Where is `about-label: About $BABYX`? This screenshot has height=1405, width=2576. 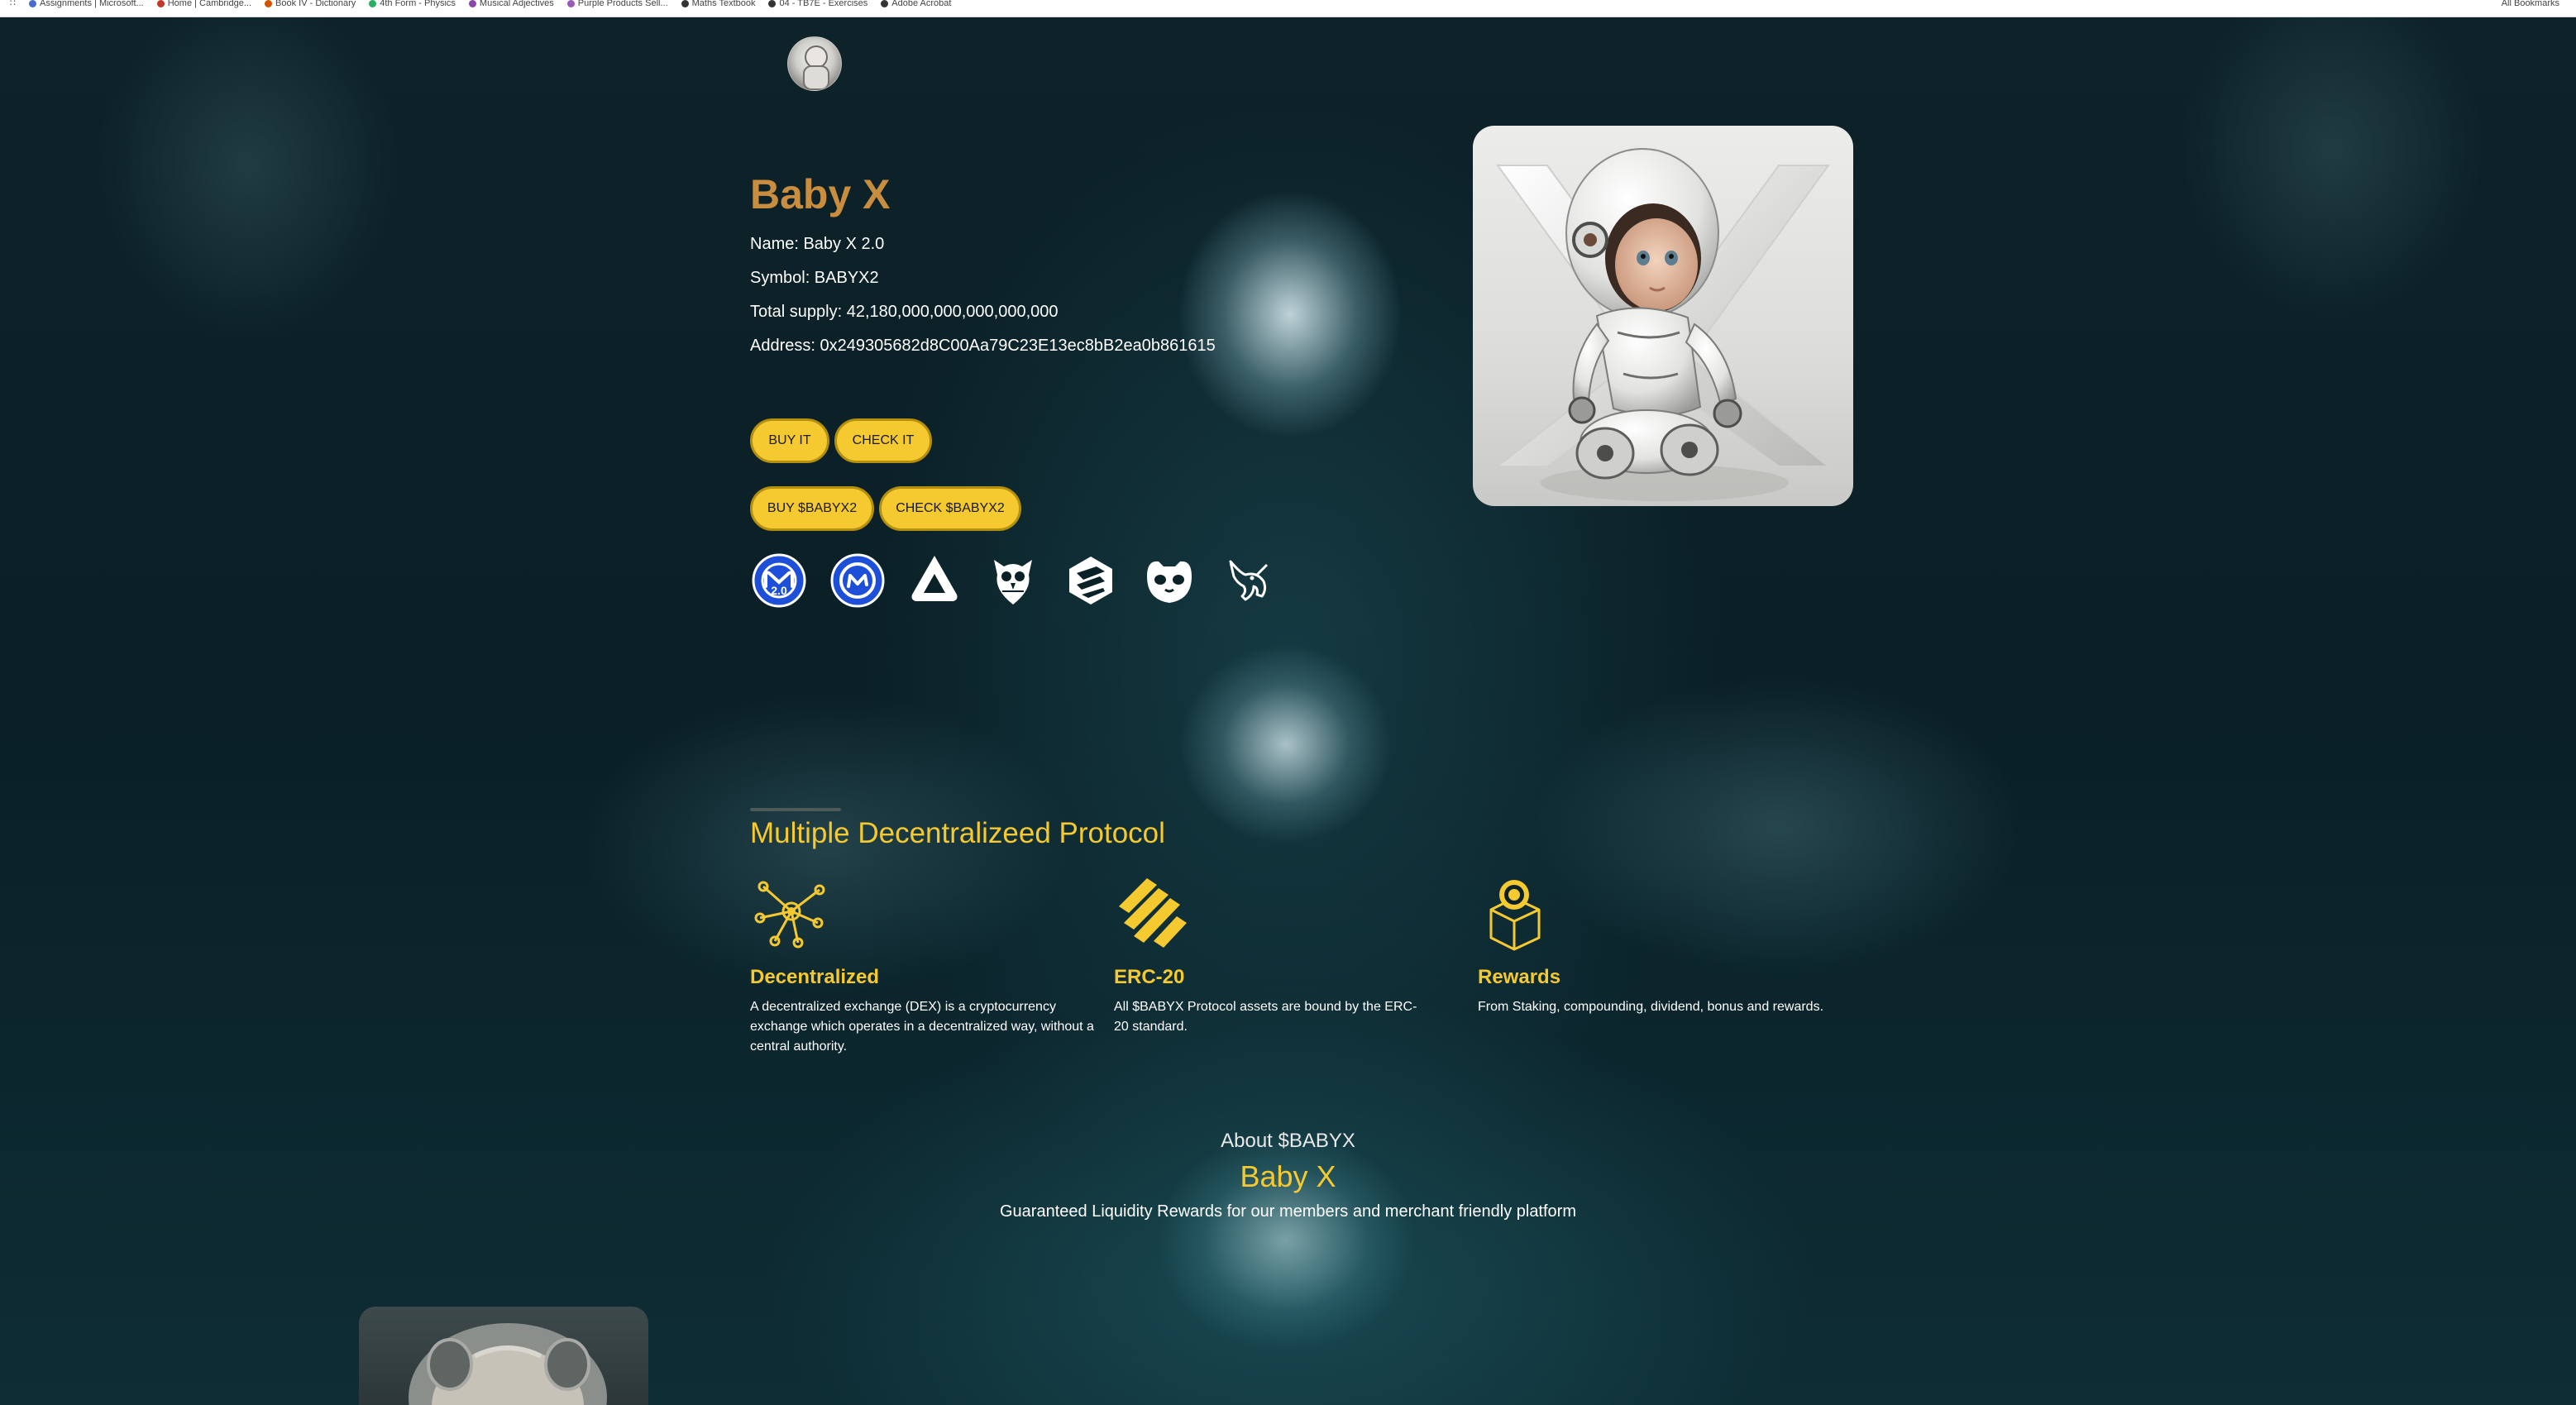
about-label: About $BABYX is located at coordinates (1288, 1141).